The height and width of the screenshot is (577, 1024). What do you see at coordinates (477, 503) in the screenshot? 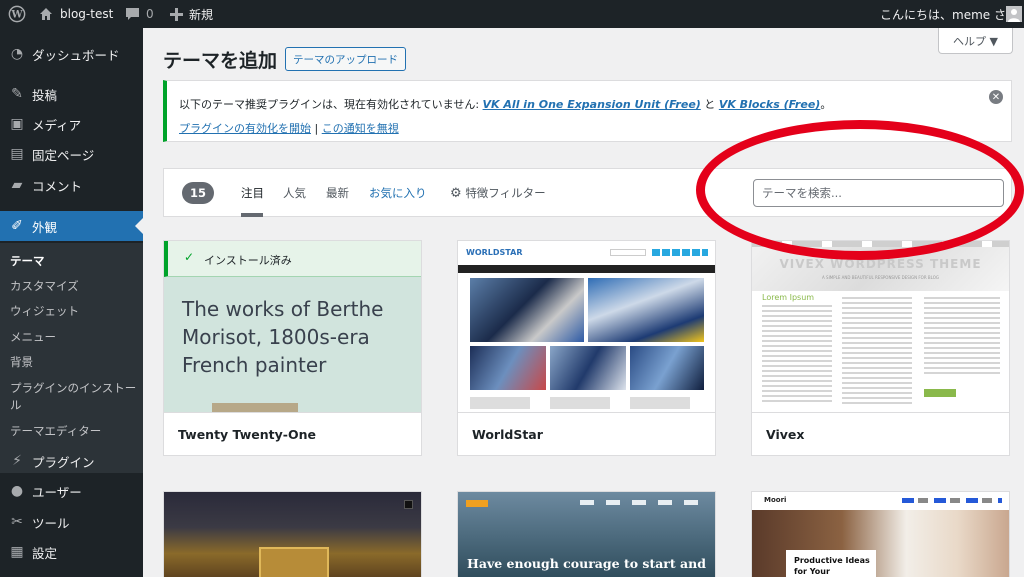
I see `preview-logo-block` at bounding box center [477, 503].